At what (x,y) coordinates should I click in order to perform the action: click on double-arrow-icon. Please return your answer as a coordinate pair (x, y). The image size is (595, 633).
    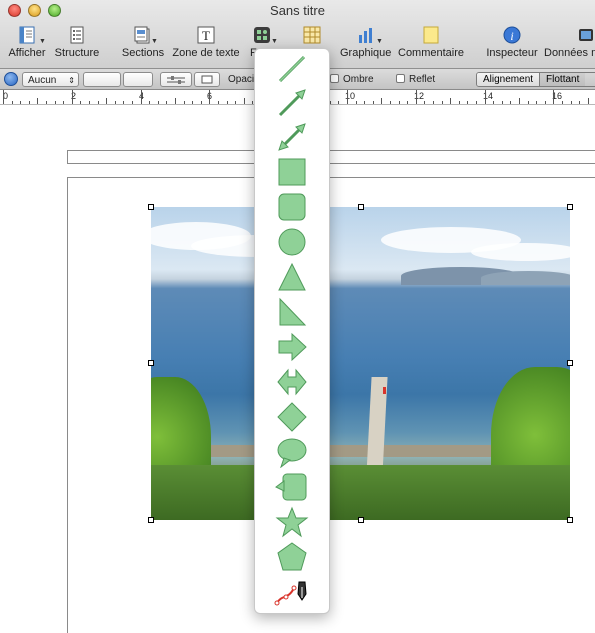
    Looking at the image, I should click on (292, 382).